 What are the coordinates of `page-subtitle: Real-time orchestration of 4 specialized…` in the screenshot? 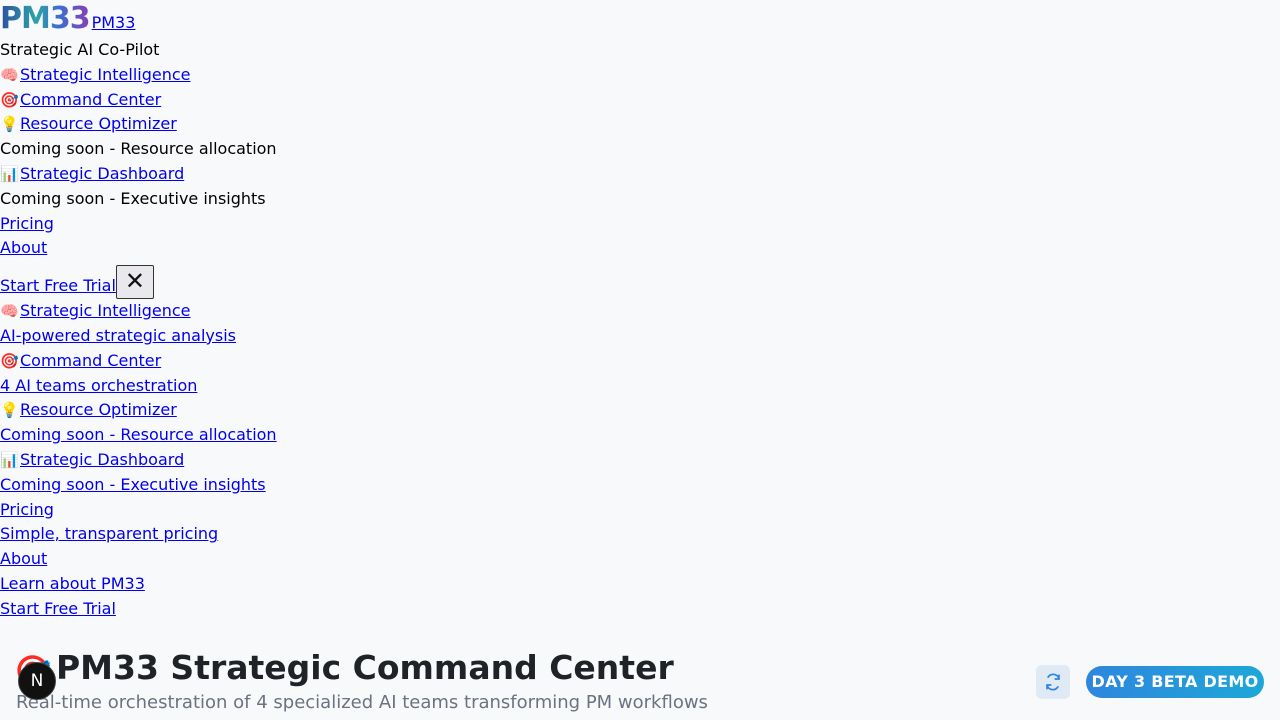 It's located at (362, 702).